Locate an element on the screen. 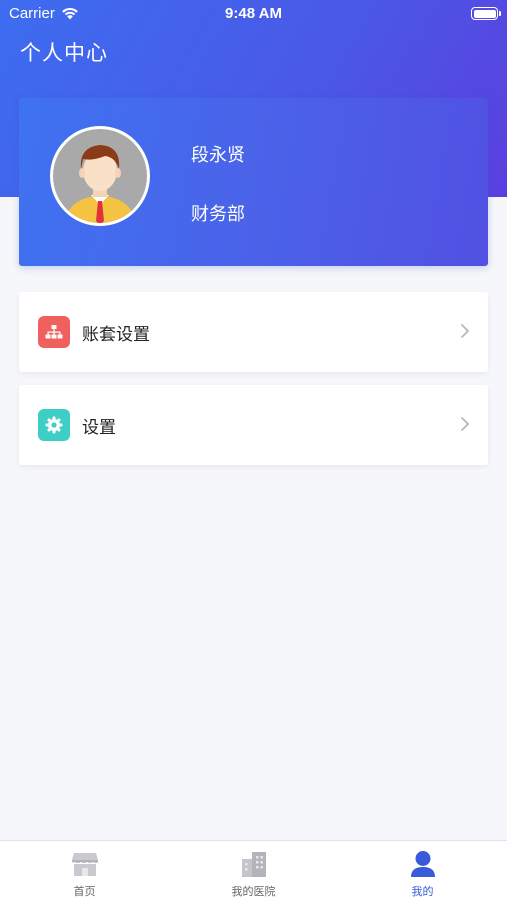  person-icon is located at coordinates (423, 864).